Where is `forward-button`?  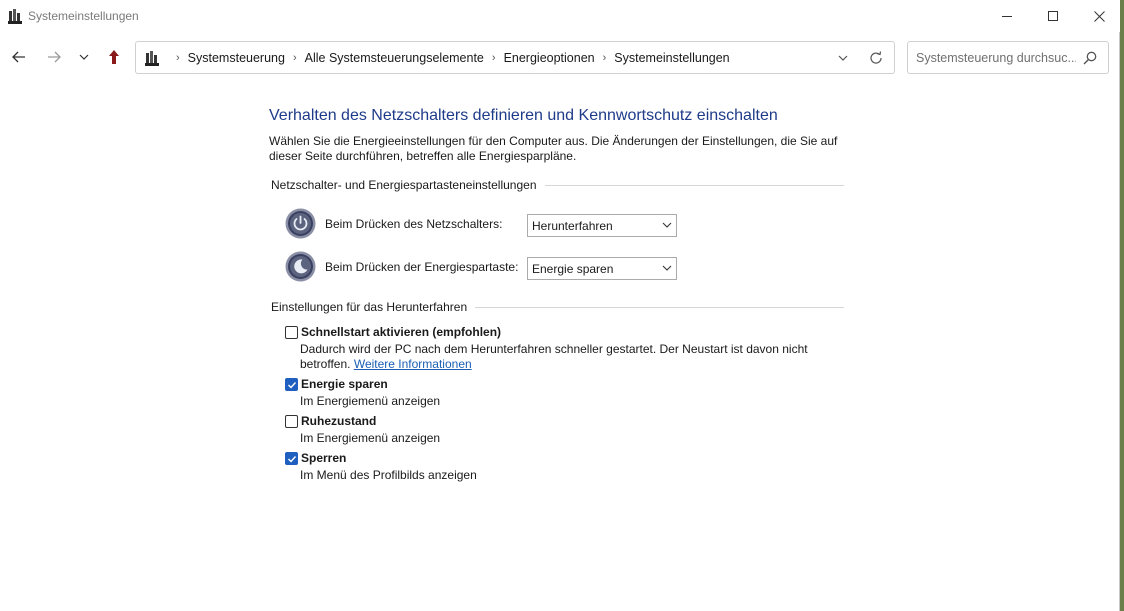
forward-button is located at coordinates (54, 57).